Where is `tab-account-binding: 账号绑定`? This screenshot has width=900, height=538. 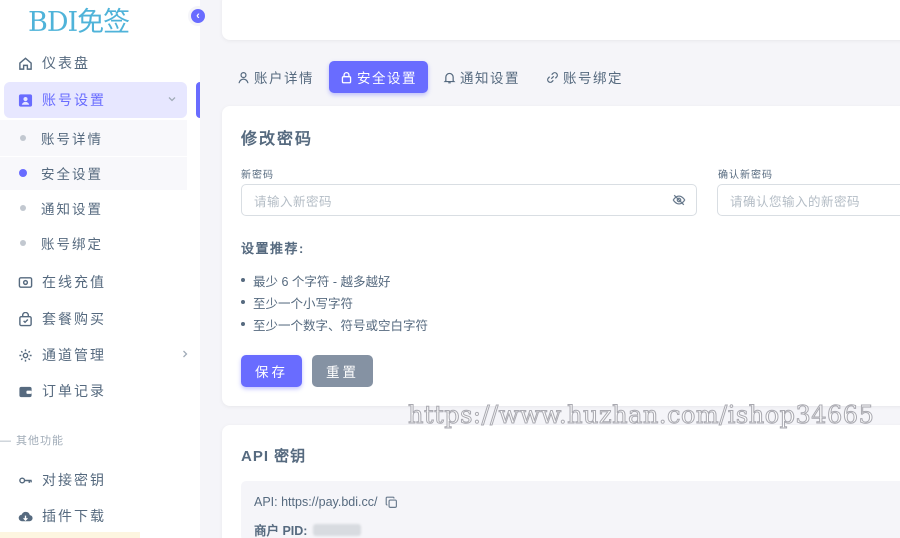
tab-account-binding: 账号绑定 is located at coordinates (584, 77).